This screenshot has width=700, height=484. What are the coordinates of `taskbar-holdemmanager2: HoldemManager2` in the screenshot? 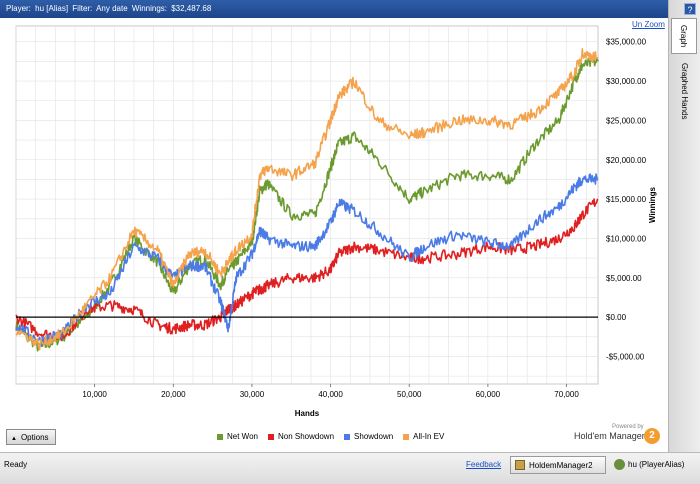 It's located at (558, 465).